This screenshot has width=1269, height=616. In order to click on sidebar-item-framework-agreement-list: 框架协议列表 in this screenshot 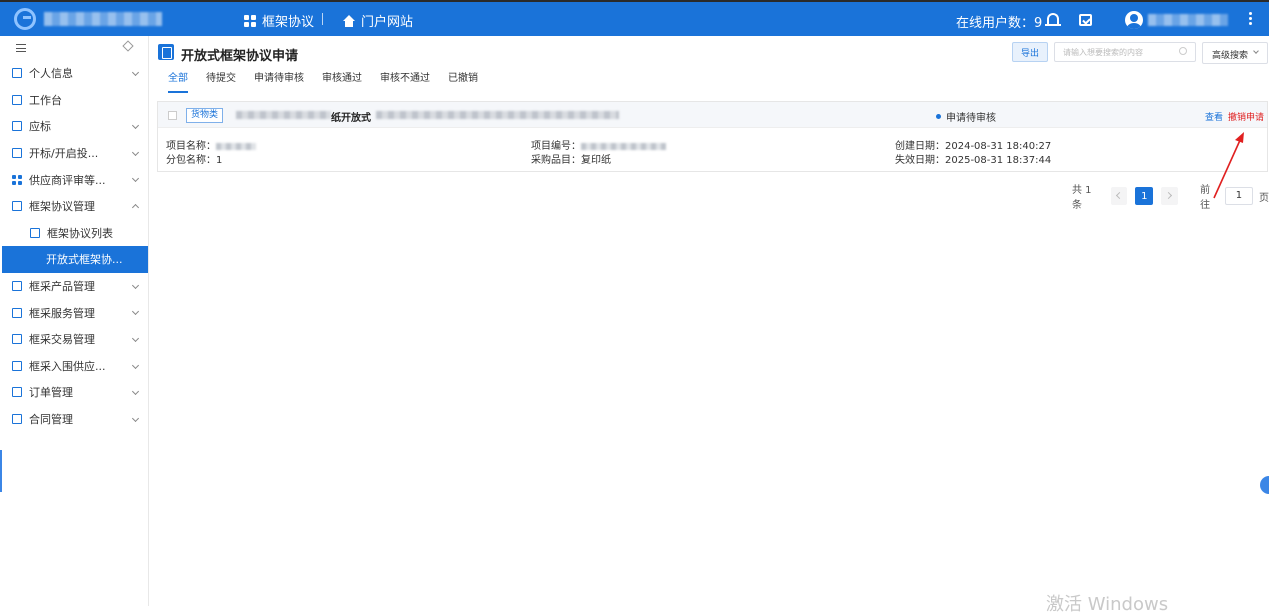, I will do `click(74, 233)`.